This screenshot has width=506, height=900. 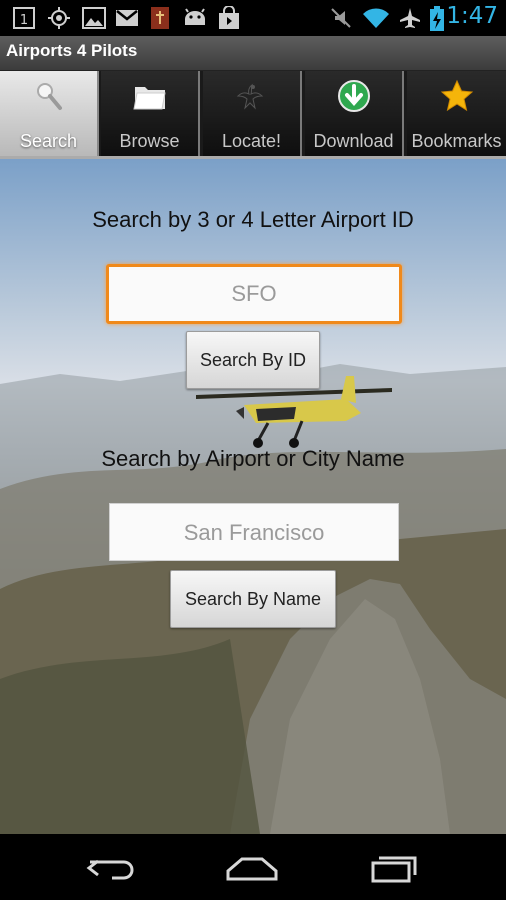 I want to click on eagle-icon, so click(x=251, y=96).